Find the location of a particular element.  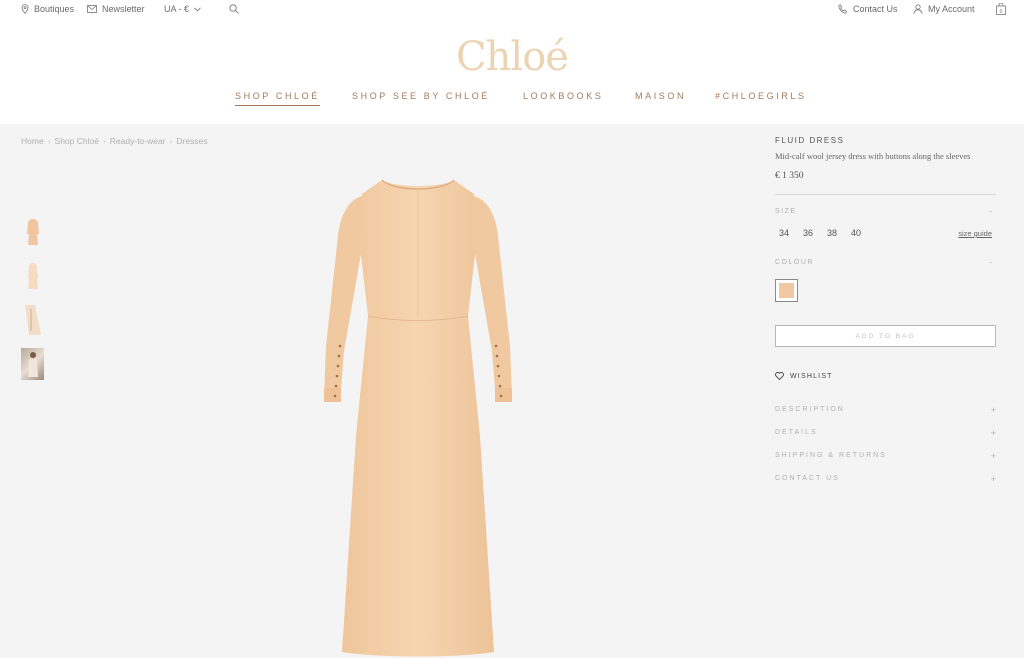

locale-label: UA - € is located at coordinates (177, 9).